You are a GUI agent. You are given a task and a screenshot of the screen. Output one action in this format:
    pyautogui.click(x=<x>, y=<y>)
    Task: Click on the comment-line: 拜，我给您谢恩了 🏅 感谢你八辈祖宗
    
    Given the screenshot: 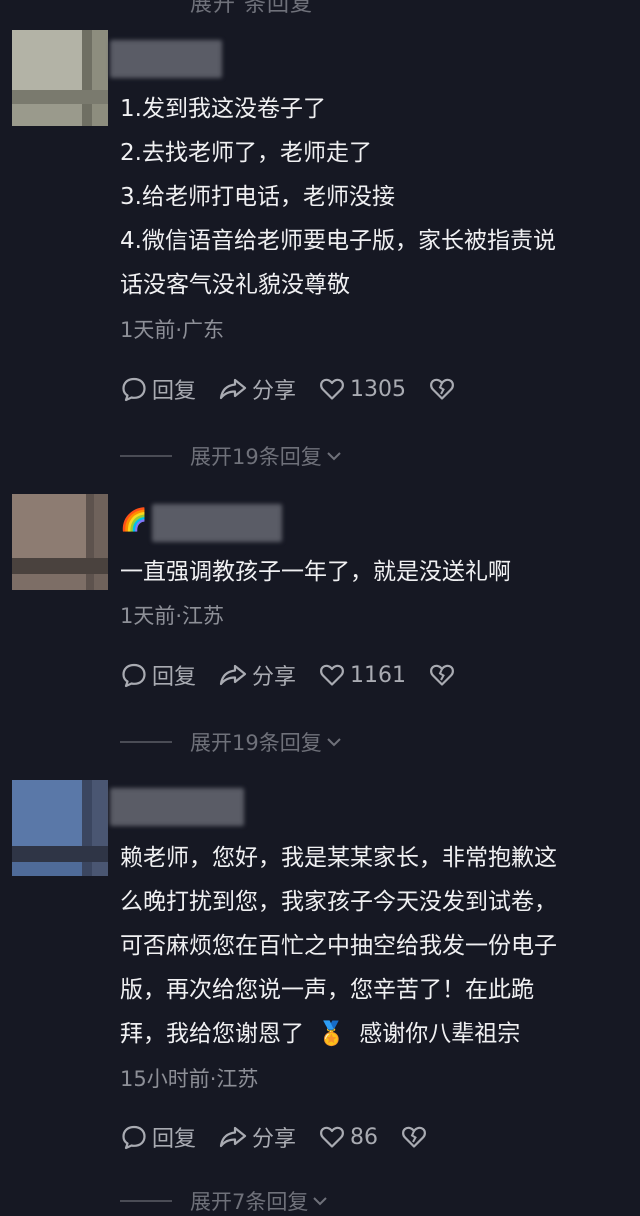 What is the action you would take?
    pyautogui.click(x=372, y=1034)
    